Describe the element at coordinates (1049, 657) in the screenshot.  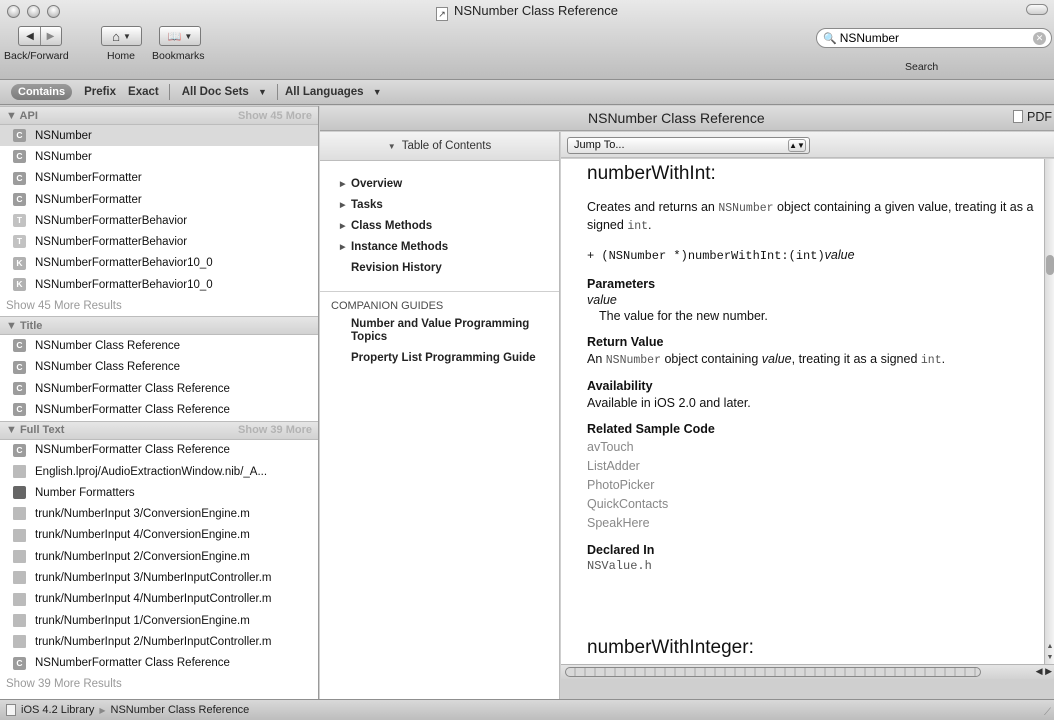
I see `scroll-down-icon: ▼` at that location.